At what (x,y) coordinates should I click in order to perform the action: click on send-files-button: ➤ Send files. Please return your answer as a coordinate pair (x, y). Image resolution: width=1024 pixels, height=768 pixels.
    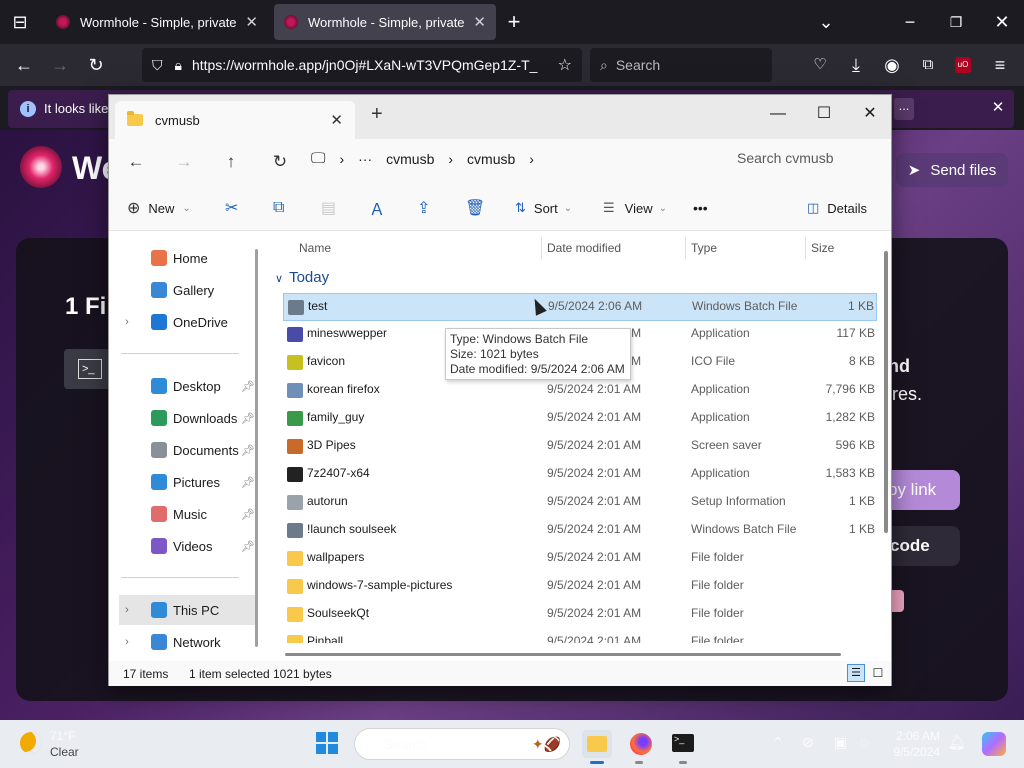
    Looking at the image, I should click on (952, 170).